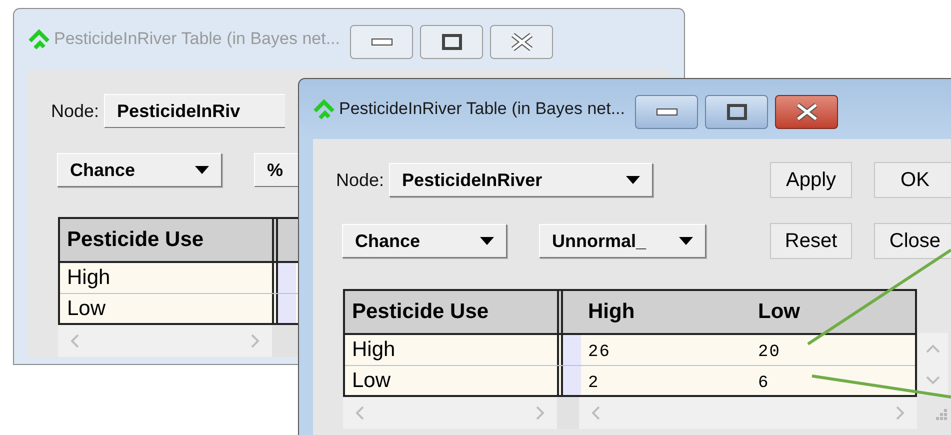 The width and height of the screenshot is (951, 435). I want to click on maximize-button, so click(736, 112).